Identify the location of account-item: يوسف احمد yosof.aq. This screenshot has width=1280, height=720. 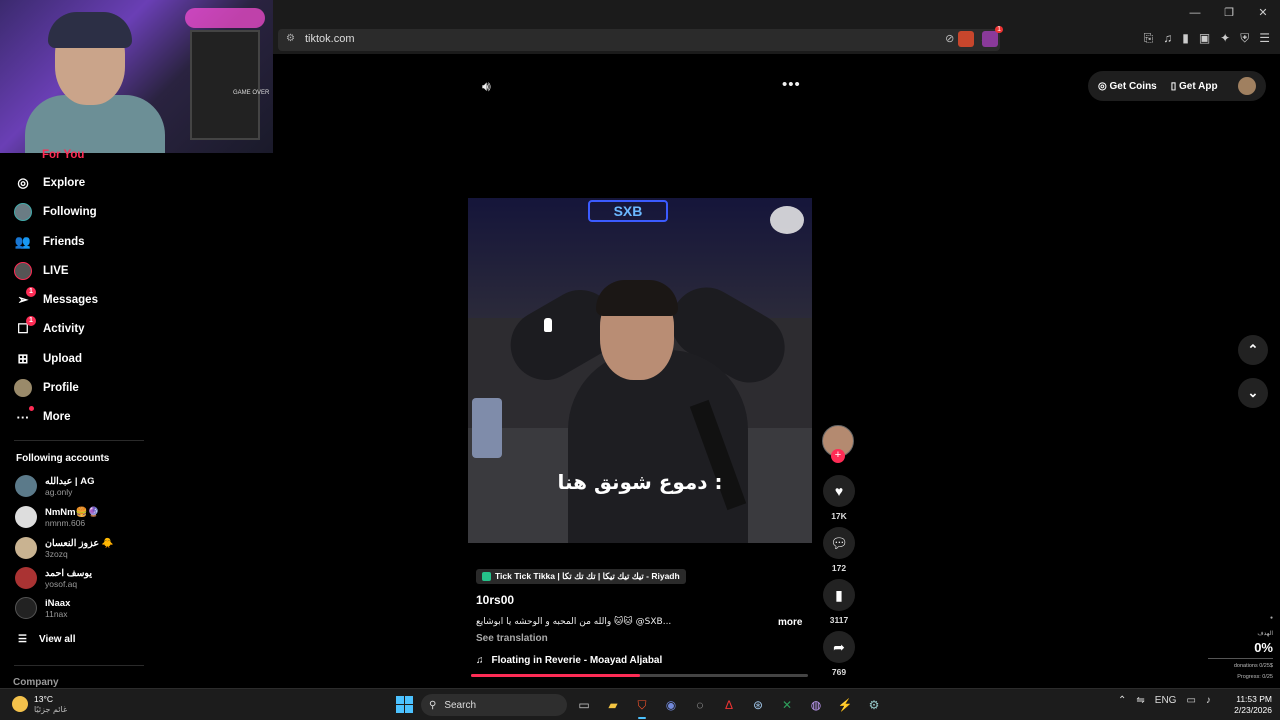
(53, 578).